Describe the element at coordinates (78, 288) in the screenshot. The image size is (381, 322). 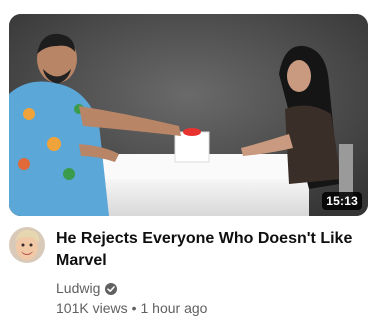
I see `channel-name: Ludwig` at that location.